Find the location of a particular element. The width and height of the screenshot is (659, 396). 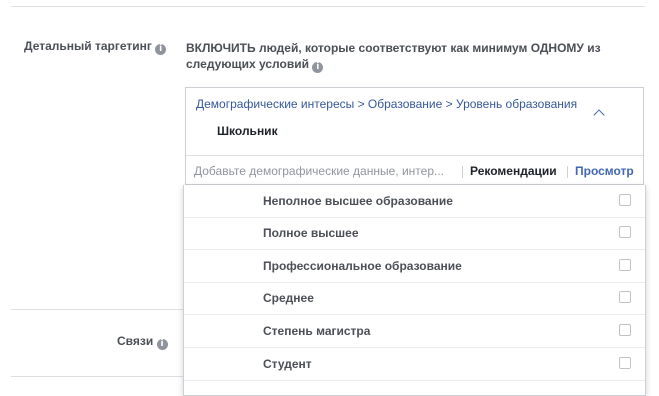

detailed-targeting-text: Детальный таргетинг is located at coordinates (88, 46).